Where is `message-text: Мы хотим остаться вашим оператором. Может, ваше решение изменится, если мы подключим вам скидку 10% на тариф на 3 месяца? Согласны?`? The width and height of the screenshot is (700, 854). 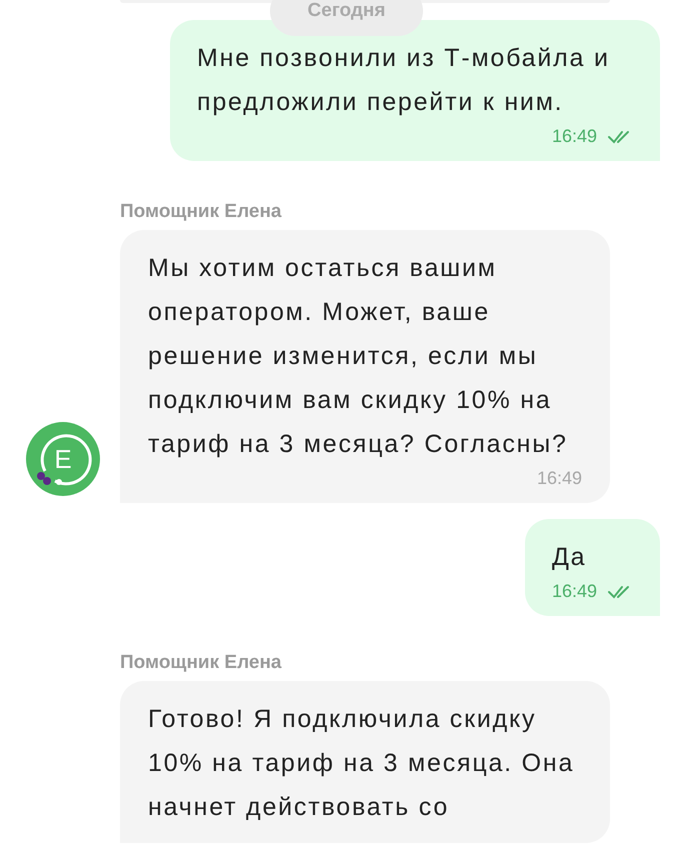 message-text: Мы хотим остаться вашим оператором. Может, ваше решение изменится, если мы подключим вам скидку 10% на тариф на 3 месяца? Согласны? is located at coordinates (358, 356).